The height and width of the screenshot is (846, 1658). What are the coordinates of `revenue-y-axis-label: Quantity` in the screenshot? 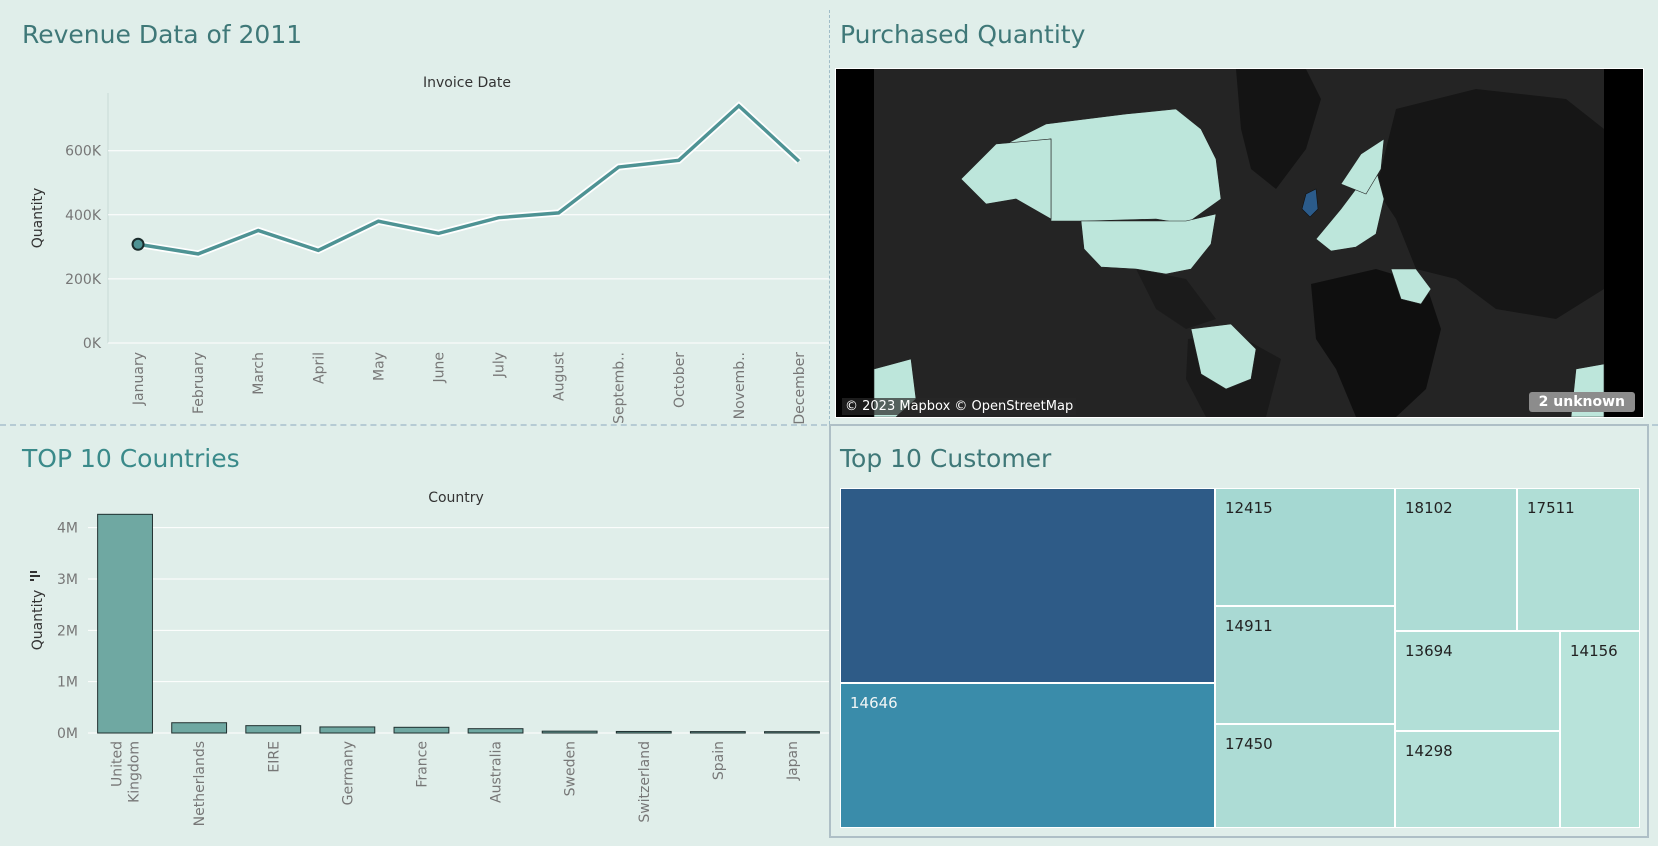 It's located at (38, 218).